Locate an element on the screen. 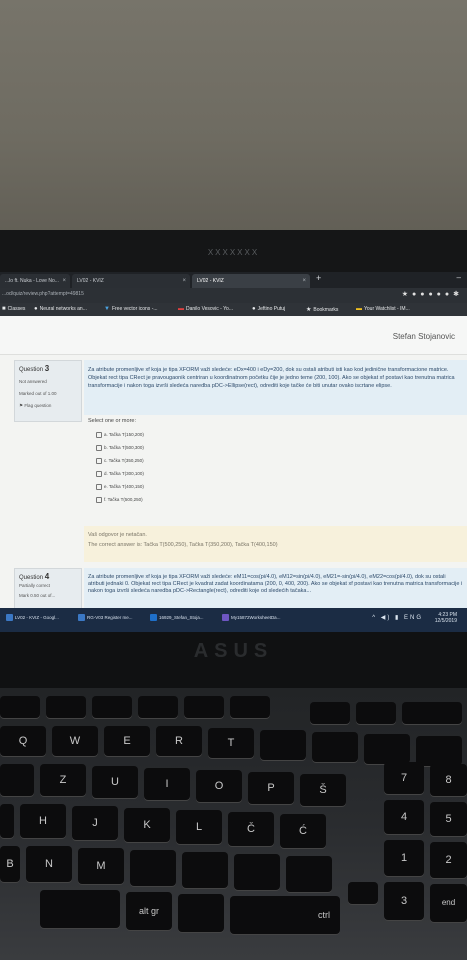 This screenshot has height=960, width=467. bookmark-item: ● Jeftino Putuj is located at coordinates (268, 309).